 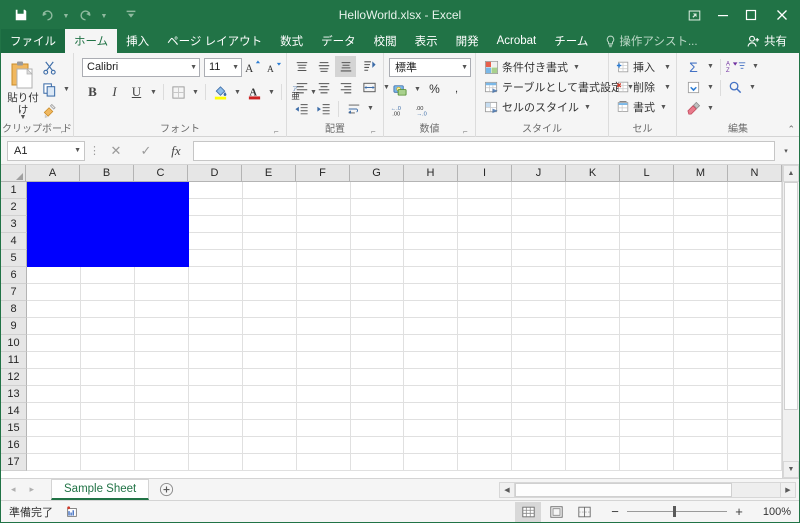 What do you see at coordinates (662, 107) in the screenshot?
I see `format-caret-icon: ▼` at bounding box center [662, 107].